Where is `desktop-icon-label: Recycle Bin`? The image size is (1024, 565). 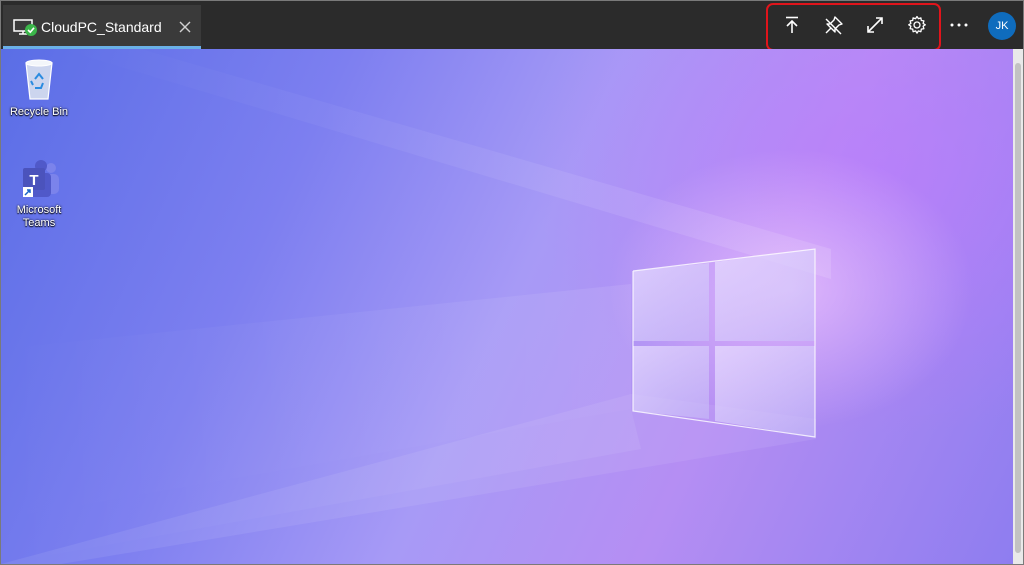 desktop-icon-label: Recycle Bin is located at coordinates (39, 112).